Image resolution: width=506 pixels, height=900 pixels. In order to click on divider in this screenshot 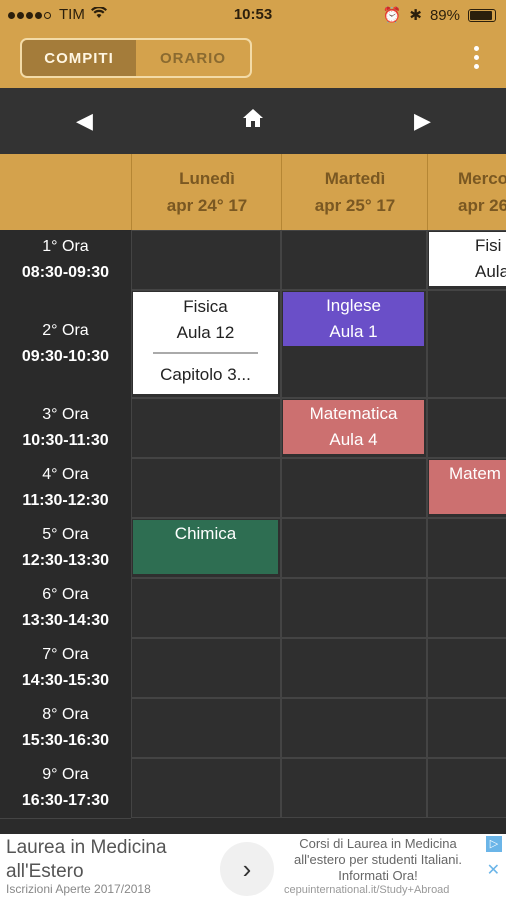, I will do `click(205, 353)`.